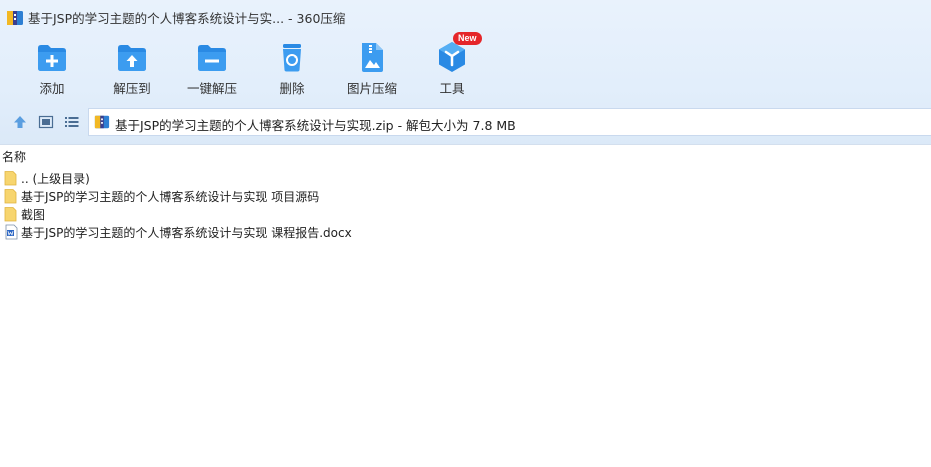 This screenshot has width=931, height=467. Describe the element at coordinates (52, 58) in the screenshot. I see `add-folder-icon` at that location.